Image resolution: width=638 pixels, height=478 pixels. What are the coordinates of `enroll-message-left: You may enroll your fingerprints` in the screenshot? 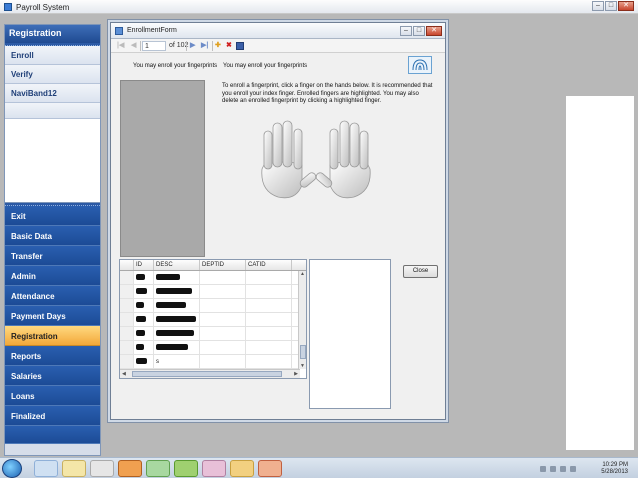 It's located at (175, 66).